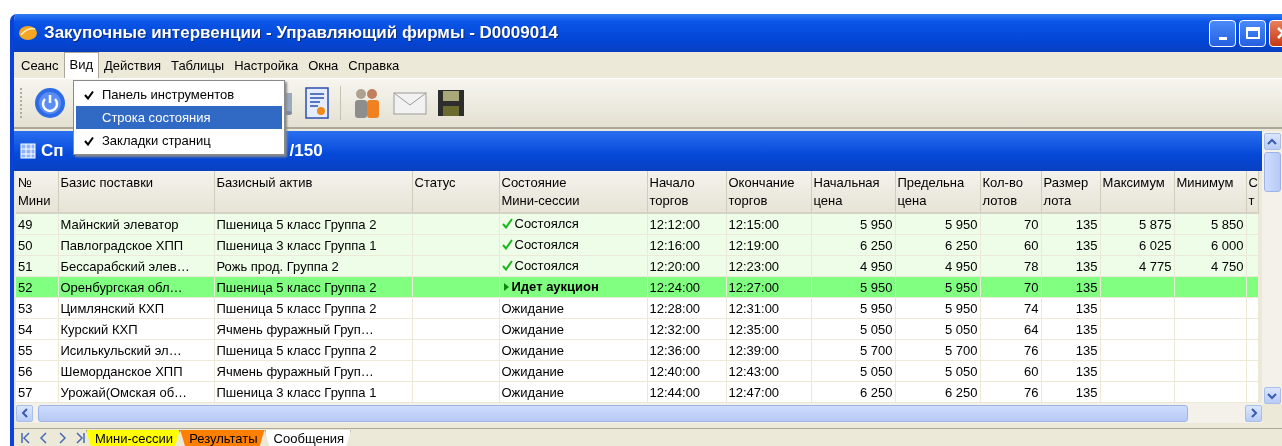 This screenshot has width=1282, height=446. What do you see at coordinates (1031, 245) in the screenshot?
I see `table-cell: 60` at bounding box center [1031, 245].